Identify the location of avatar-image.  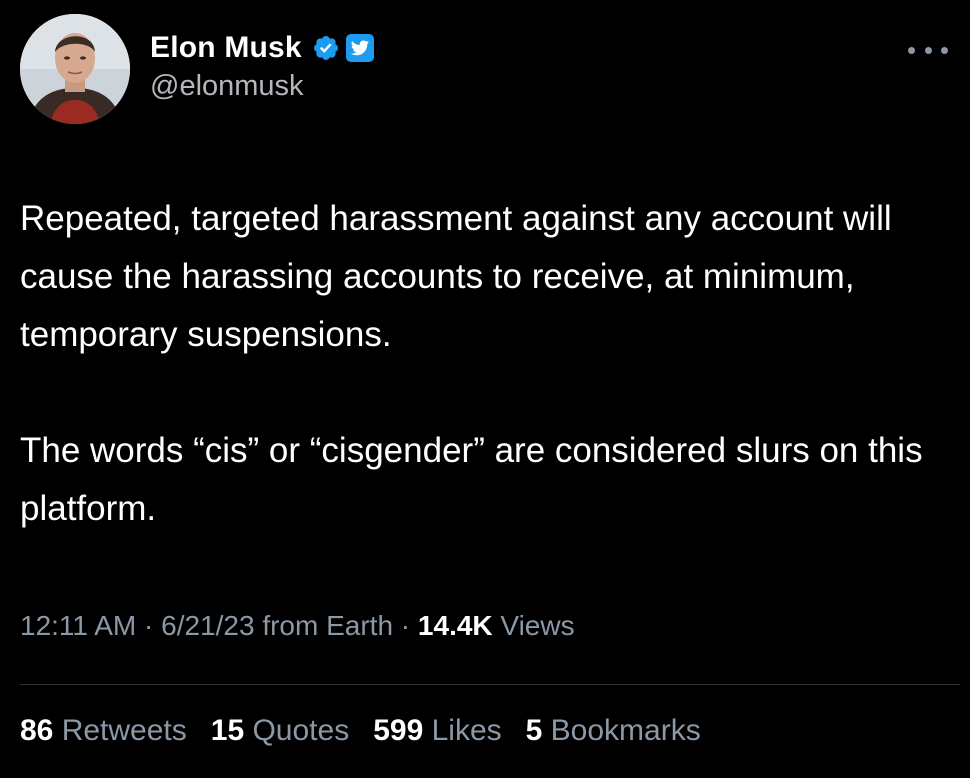
(75, 69).